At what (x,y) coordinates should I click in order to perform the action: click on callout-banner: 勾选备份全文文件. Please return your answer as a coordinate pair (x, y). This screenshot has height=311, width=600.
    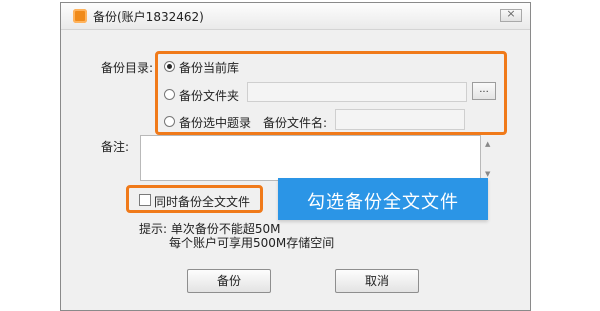
    Looking at the image, I should click on (383, 199).